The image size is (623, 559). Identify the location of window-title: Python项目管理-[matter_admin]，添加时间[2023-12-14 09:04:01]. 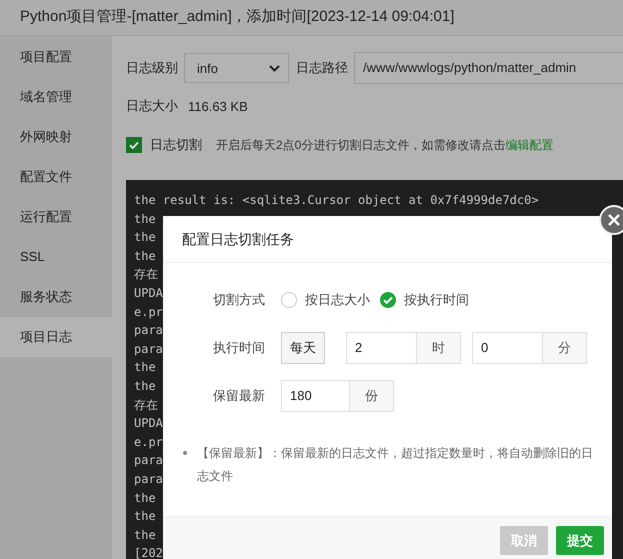
(311, 18).